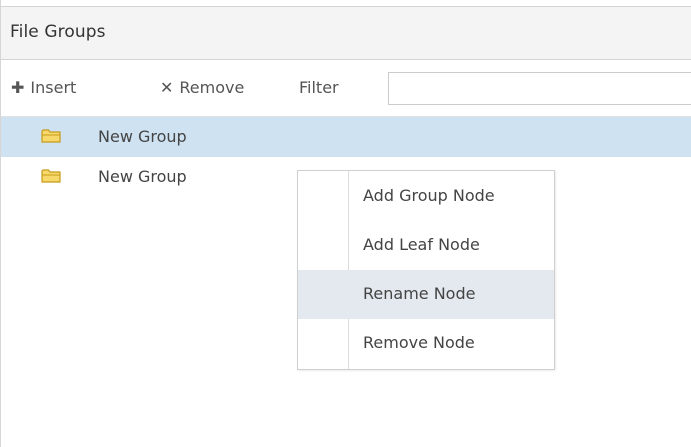 This screenshot has height=447, width=691. I want to click on filter-input, so click(539, 88).